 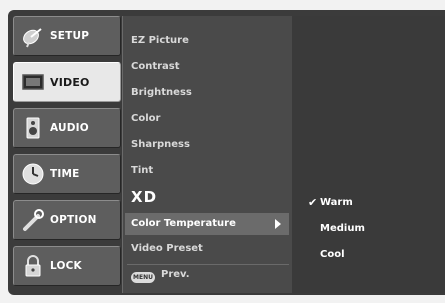 I want to click on tab-label: AUDIO, so click(x=69, y=128).